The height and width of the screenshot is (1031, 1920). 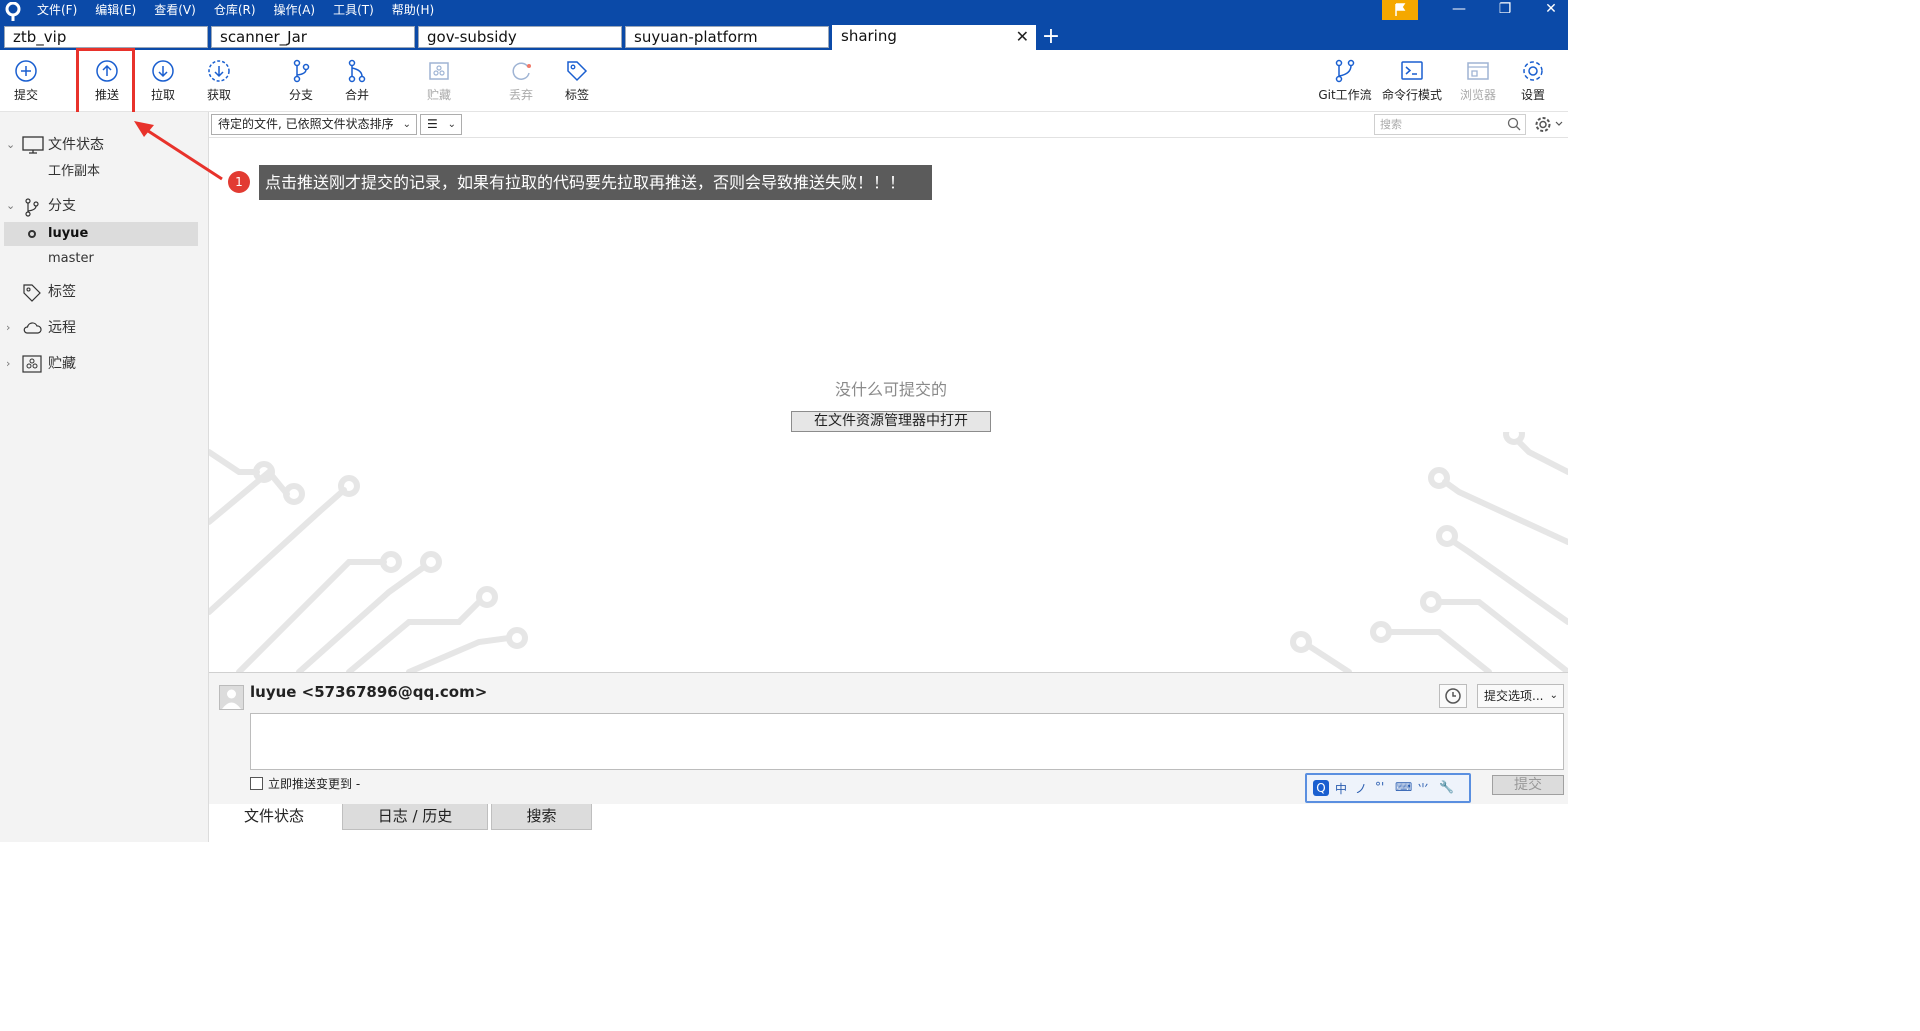 What do you see at coordinates (441, 124) in the screenshot?
I see `view-mode-dropdown: ☰ ⌄` at bounding box center [441, 124].